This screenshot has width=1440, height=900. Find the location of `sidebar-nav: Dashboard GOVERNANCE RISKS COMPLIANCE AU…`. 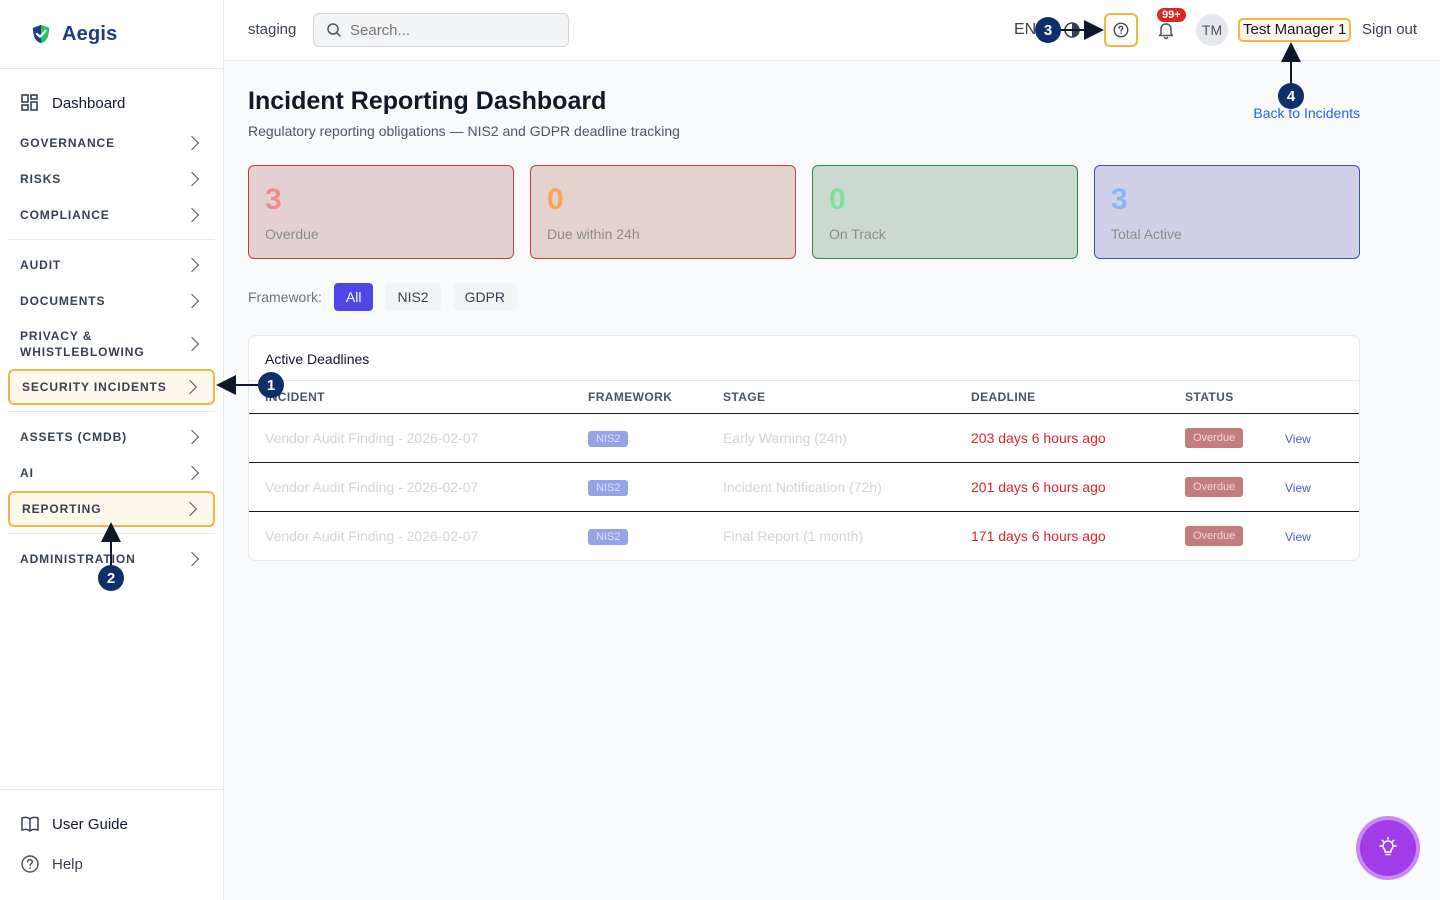

sidebar-nav: Dashboard GOVERNANCE RISKS COMPLIANCE AU… is located at coordinates (111, 323).